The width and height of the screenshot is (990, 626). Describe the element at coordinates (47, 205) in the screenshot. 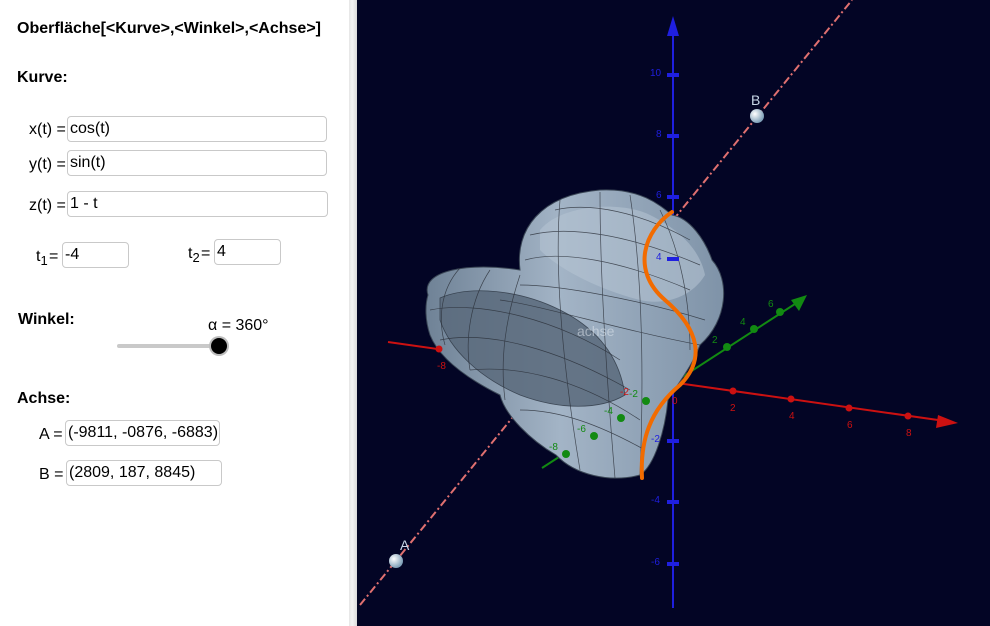

I see `z-label: z(t) =` at that location.